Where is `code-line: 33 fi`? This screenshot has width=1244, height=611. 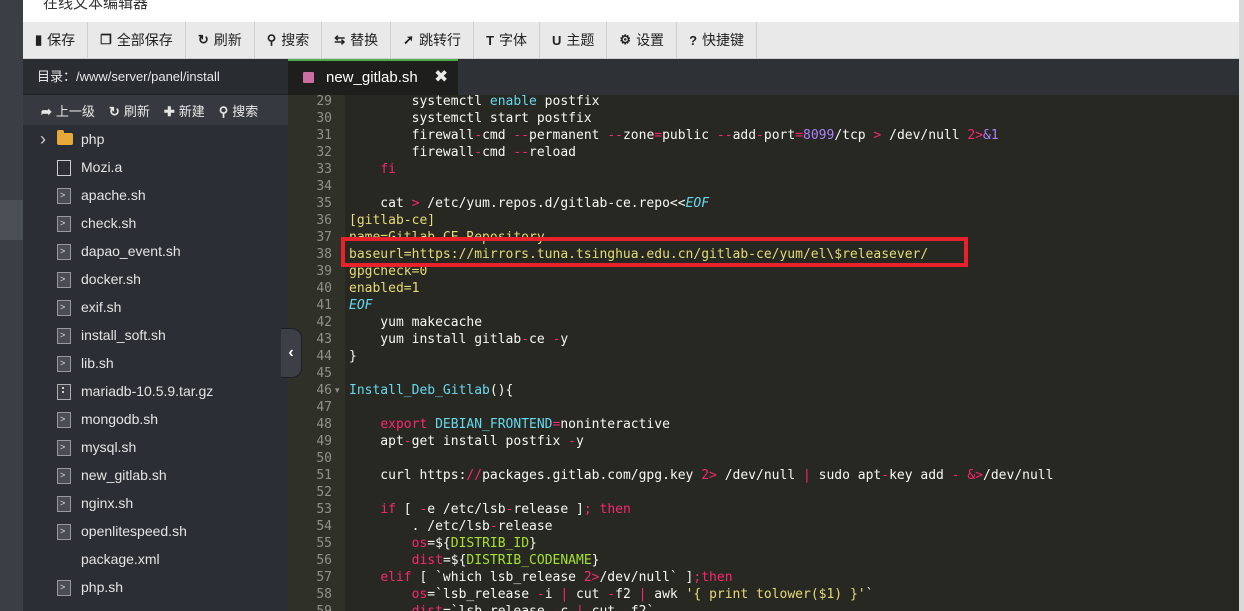
code-line: 33 fi is located at coordinates (763, 169).